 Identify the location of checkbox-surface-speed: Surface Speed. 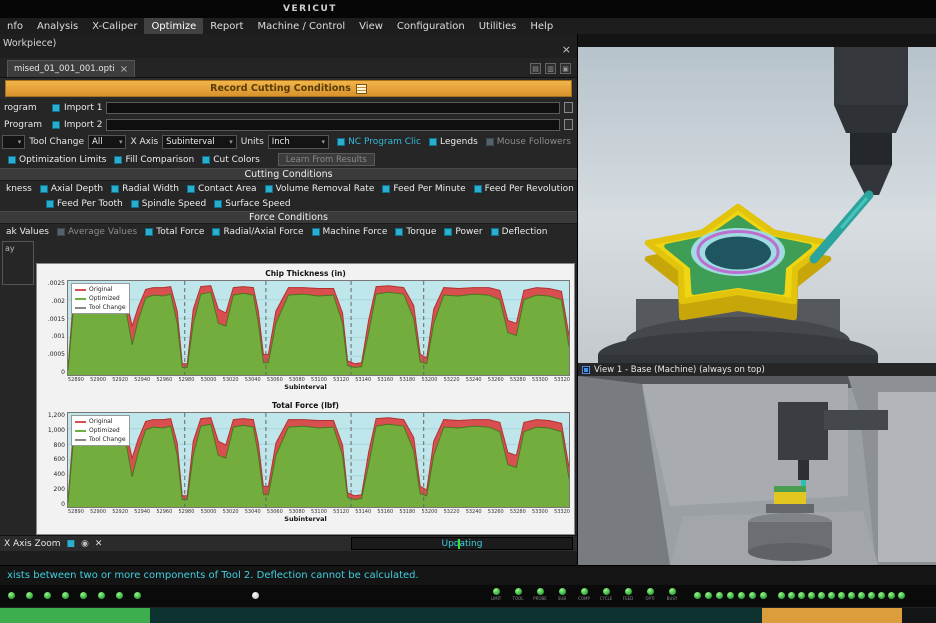
(252, 203).